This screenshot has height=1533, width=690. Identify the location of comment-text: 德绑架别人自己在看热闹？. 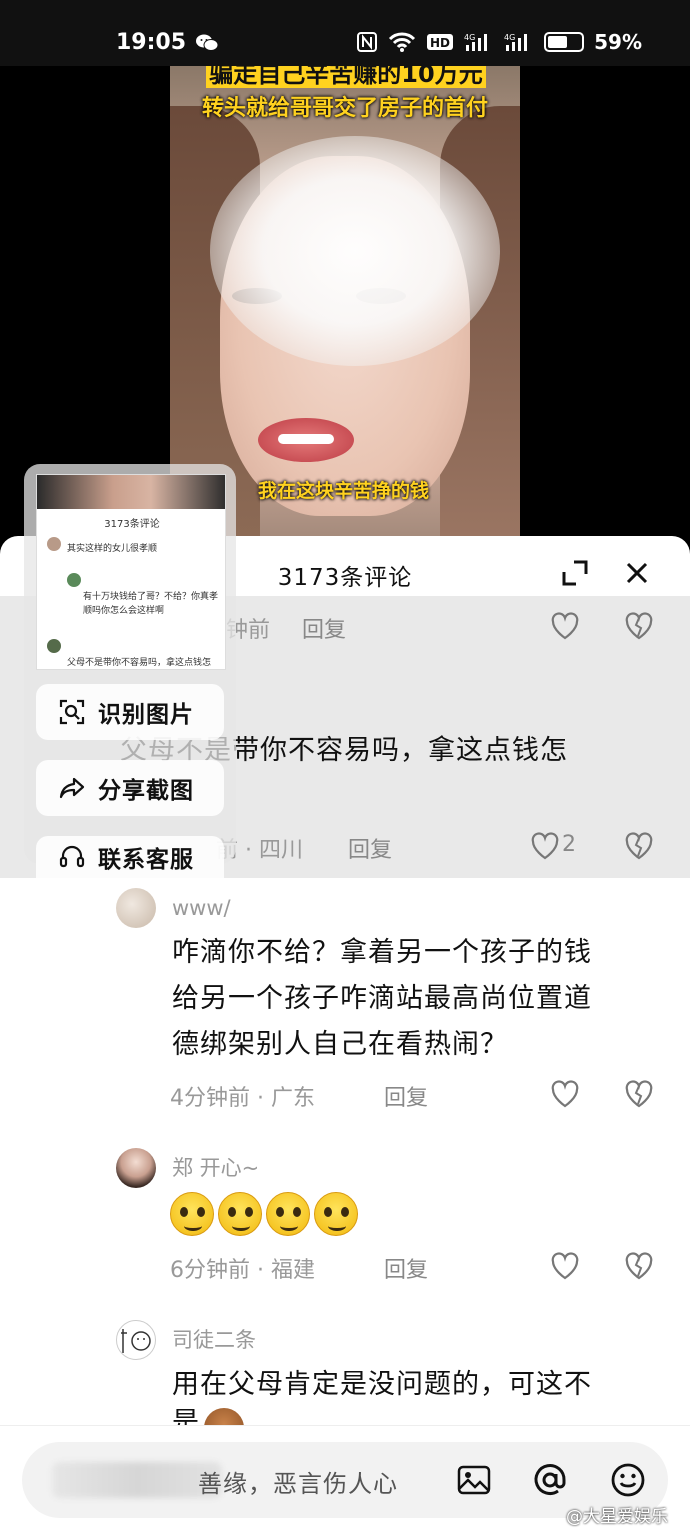
(340, 1044).